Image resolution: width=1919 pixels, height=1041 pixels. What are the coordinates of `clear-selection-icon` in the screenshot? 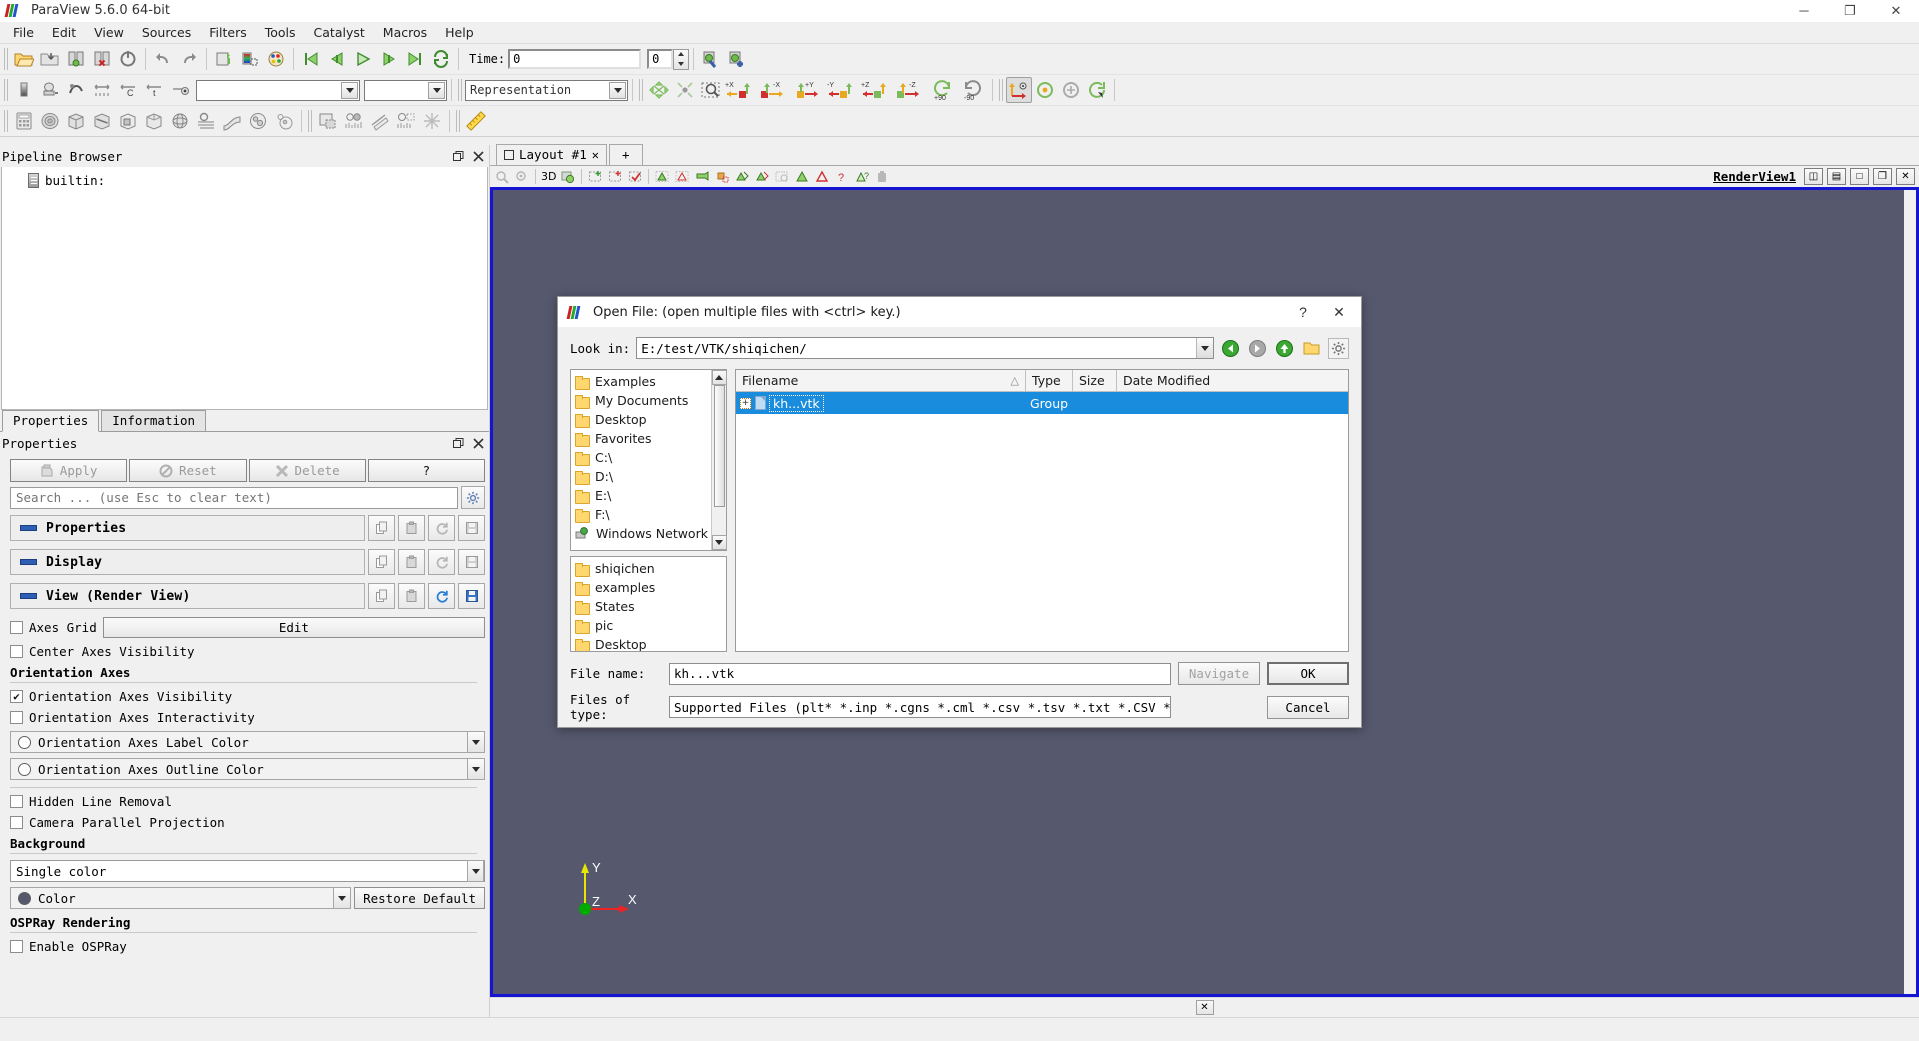 It's located at (762, 176).